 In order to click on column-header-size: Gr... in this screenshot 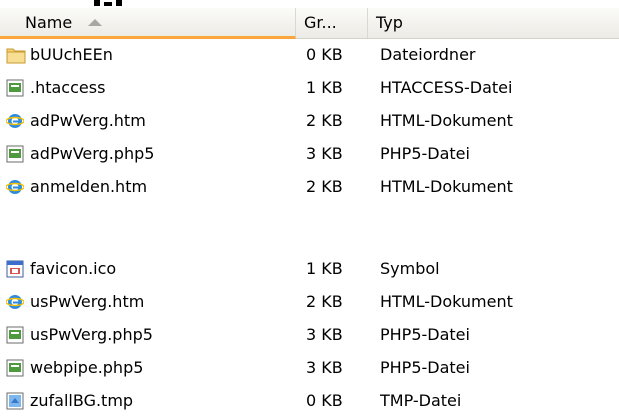, I will do `click(332, 23)`.